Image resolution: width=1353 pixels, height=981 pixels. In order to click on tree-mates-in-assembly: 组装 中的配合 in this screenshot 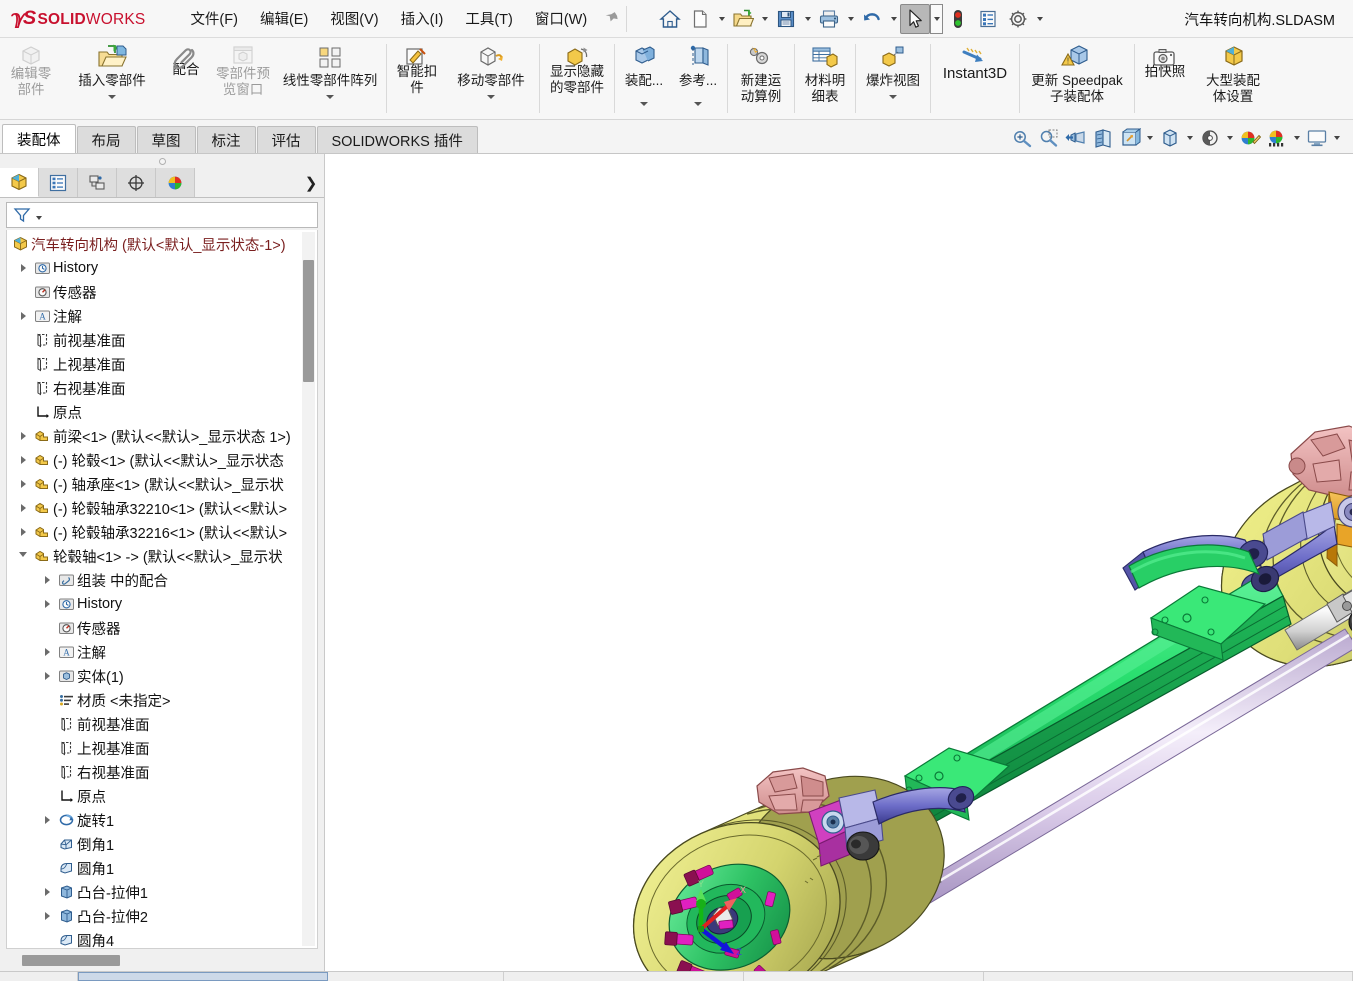, I will do `click(162, 580)`.